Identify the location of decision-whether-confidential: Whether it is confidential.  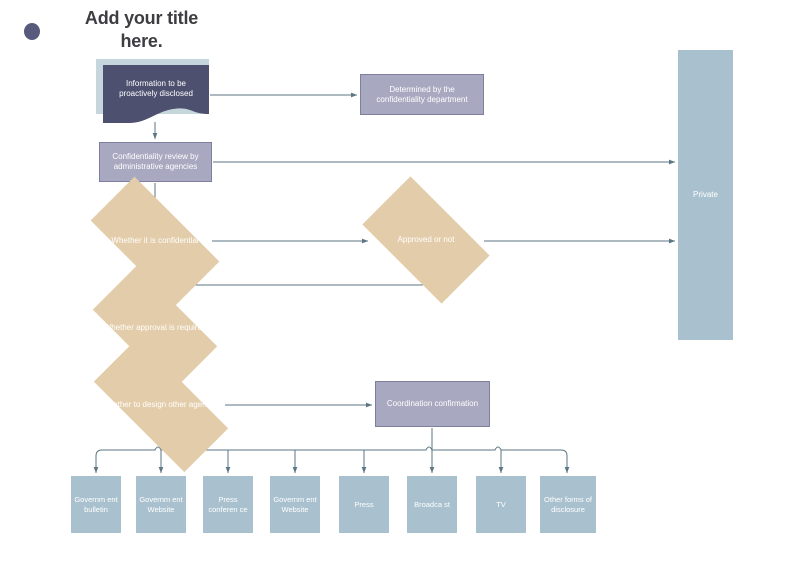
(155, 241).